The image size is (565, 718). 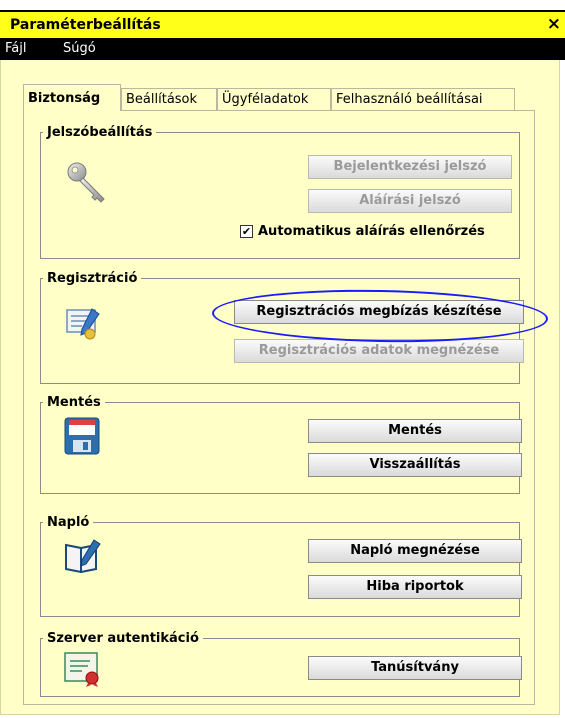 I want to click on login-password-button: Bejelentkezési jelszó, so click(x=410, y=167).